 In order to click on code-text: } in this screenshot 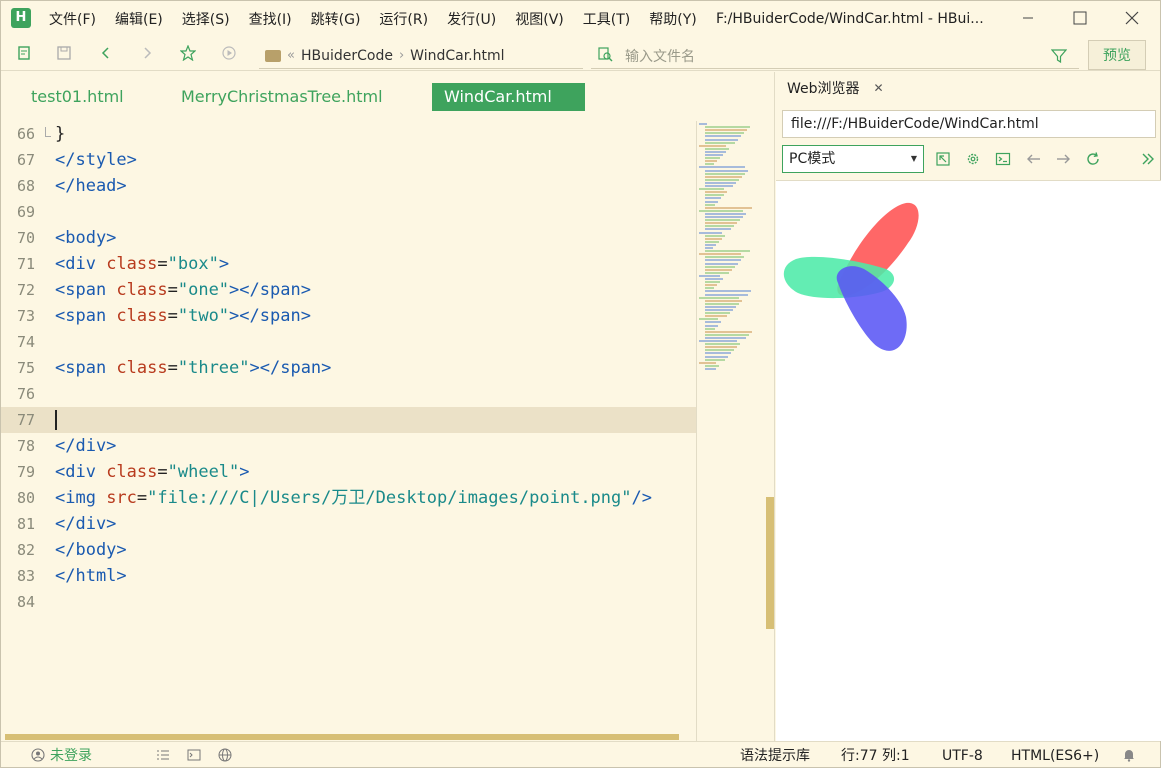, I will do `click(60, 134)`.